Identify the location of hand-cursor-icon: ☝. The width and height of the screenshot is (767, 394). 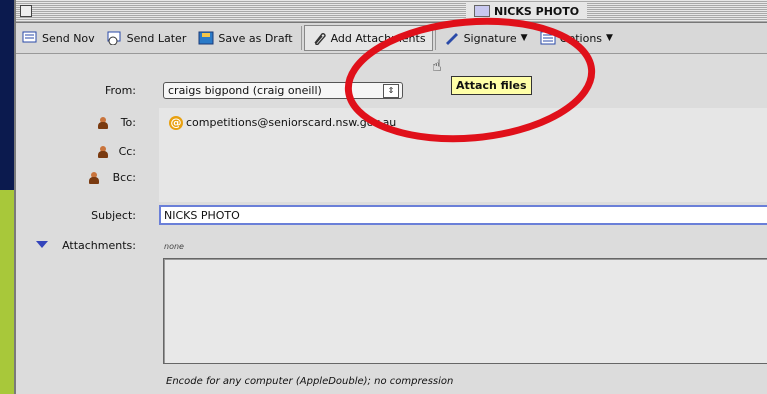
(437, 65).